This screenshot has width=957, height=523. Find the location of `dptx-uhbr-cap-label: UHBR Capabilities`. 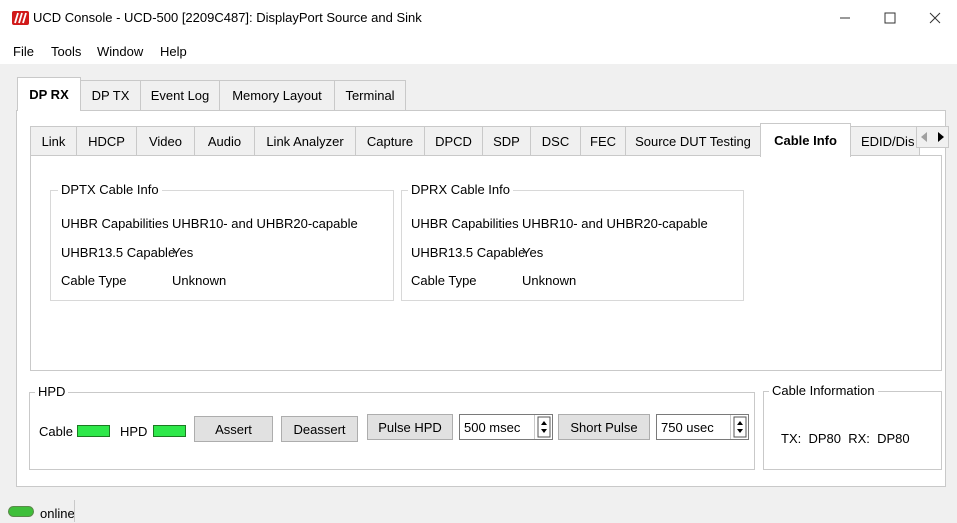

dptx-uhbr-cap-label: UHBR Capabilities is located at coordinates (115, 223).